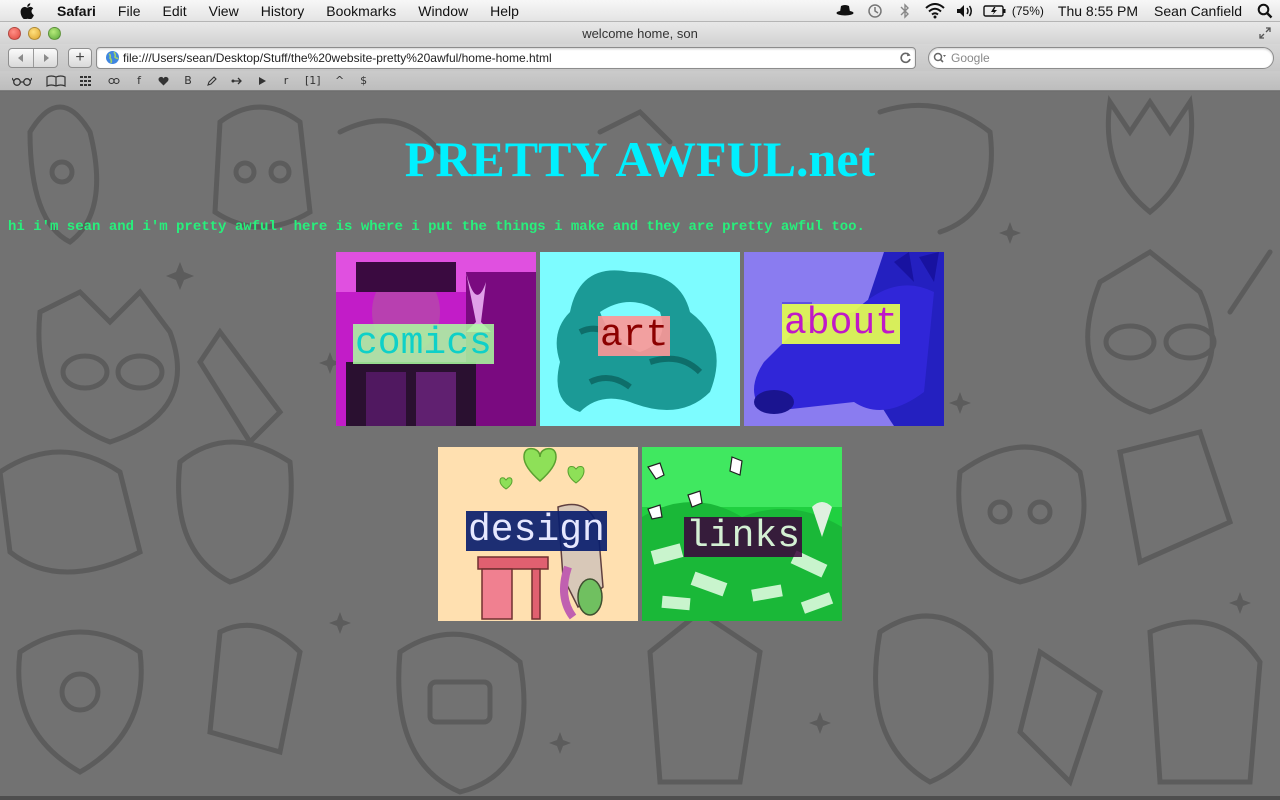  Describe the element at coordinates (935, 11) in the screenshot. I see `wifi-icon` at that location.